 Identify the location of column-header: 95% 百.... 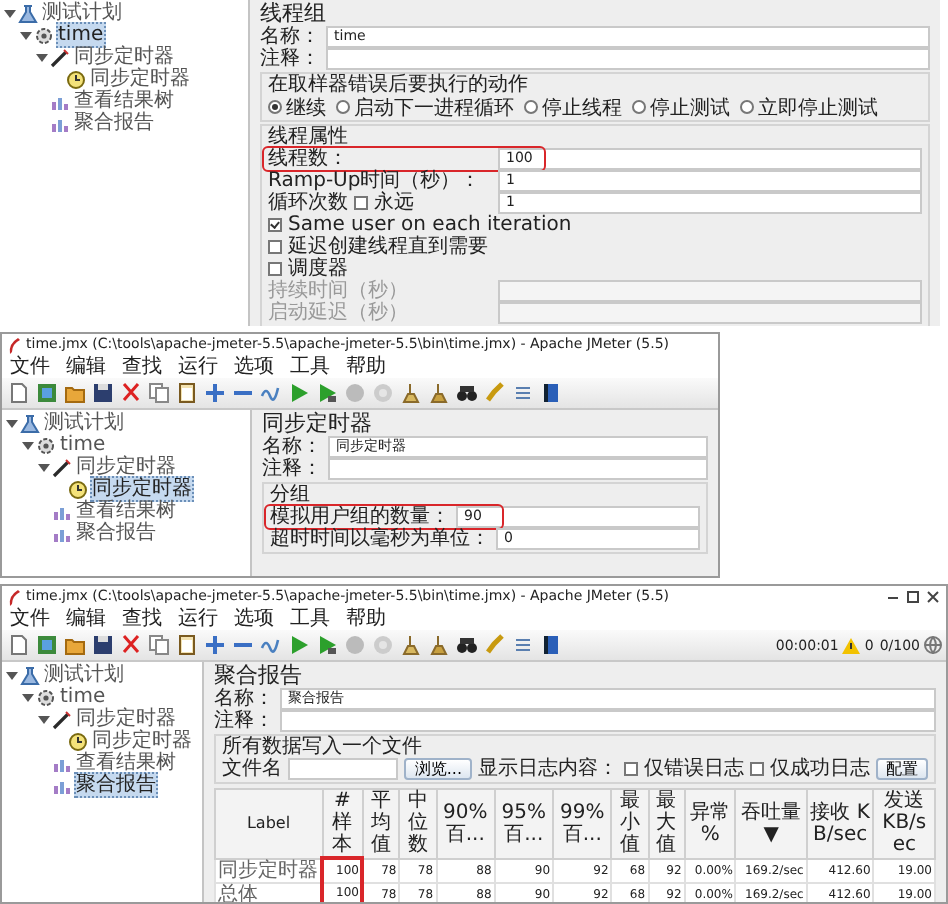
(524, 823).